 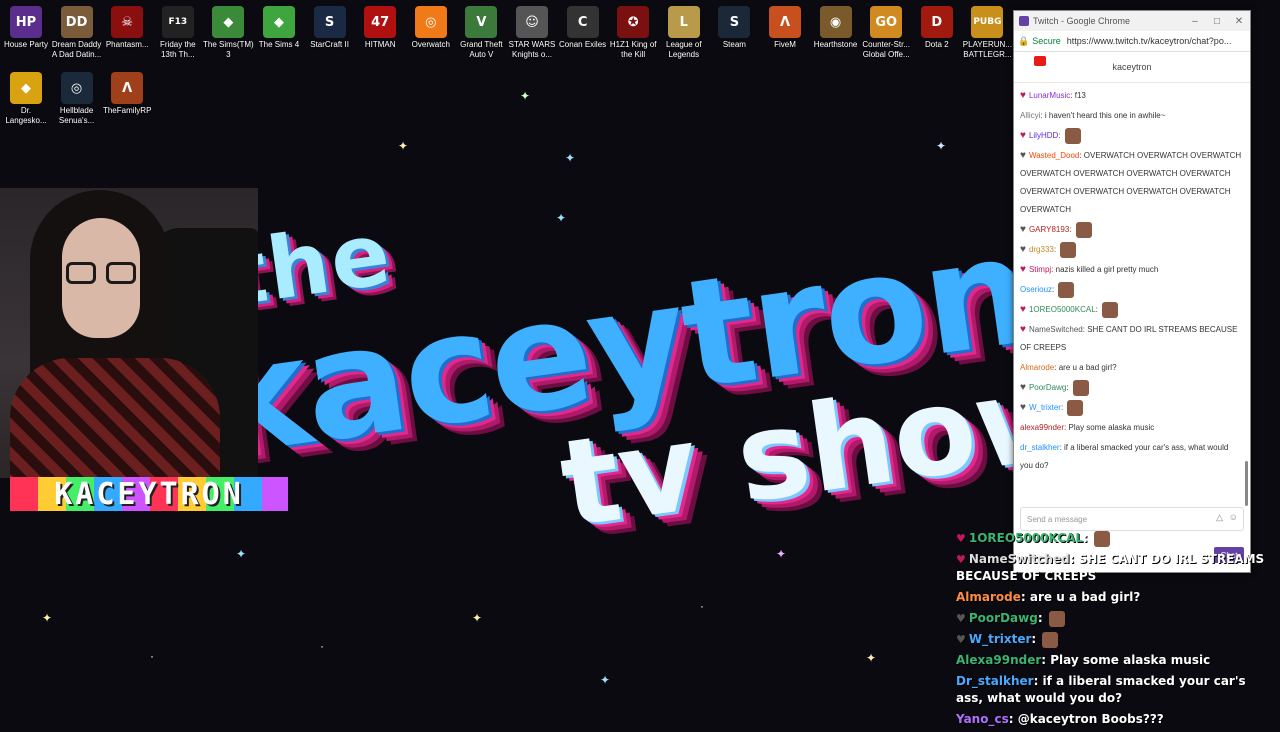 What do you see at coordinates (1049, 95) in the screenshot?
I see `chat-username: LunarMusic` at bounding box center [1049, 95].